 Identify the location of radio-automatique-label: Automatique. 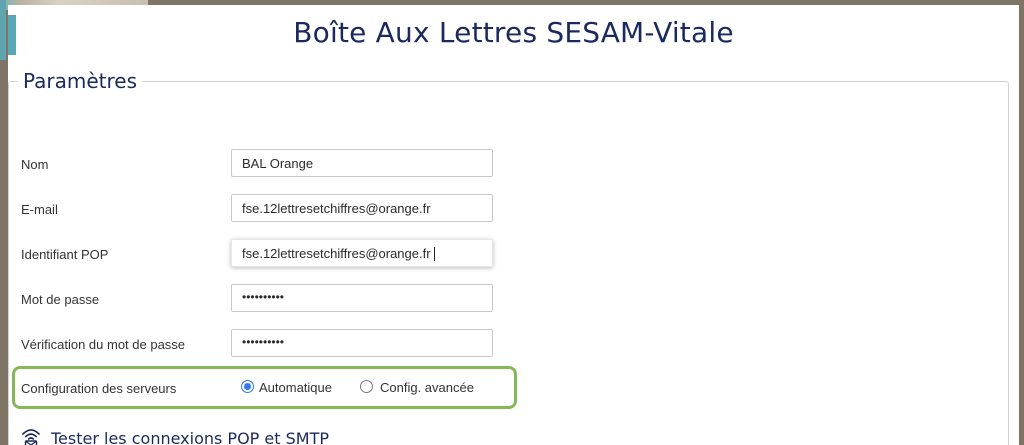
(295, 387).